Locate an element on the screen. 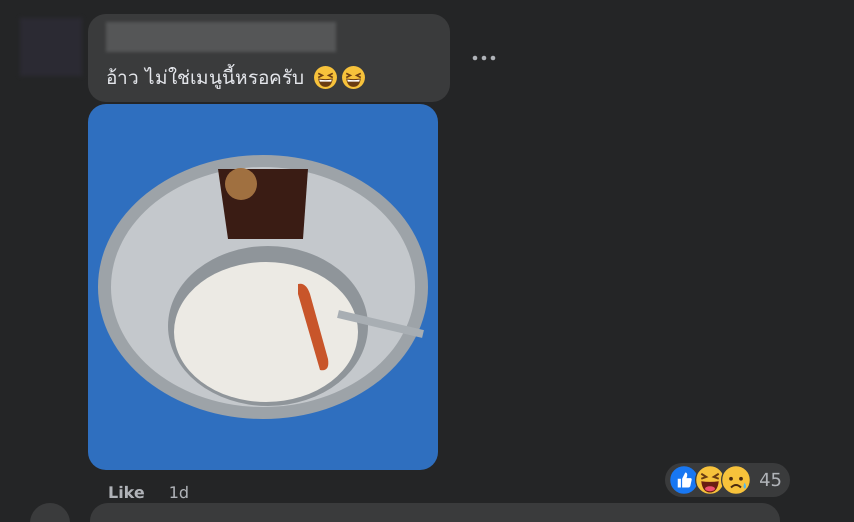 This screenshot has width=854, height=522. reaction-count: 45 is located at coordinates (770, 480).